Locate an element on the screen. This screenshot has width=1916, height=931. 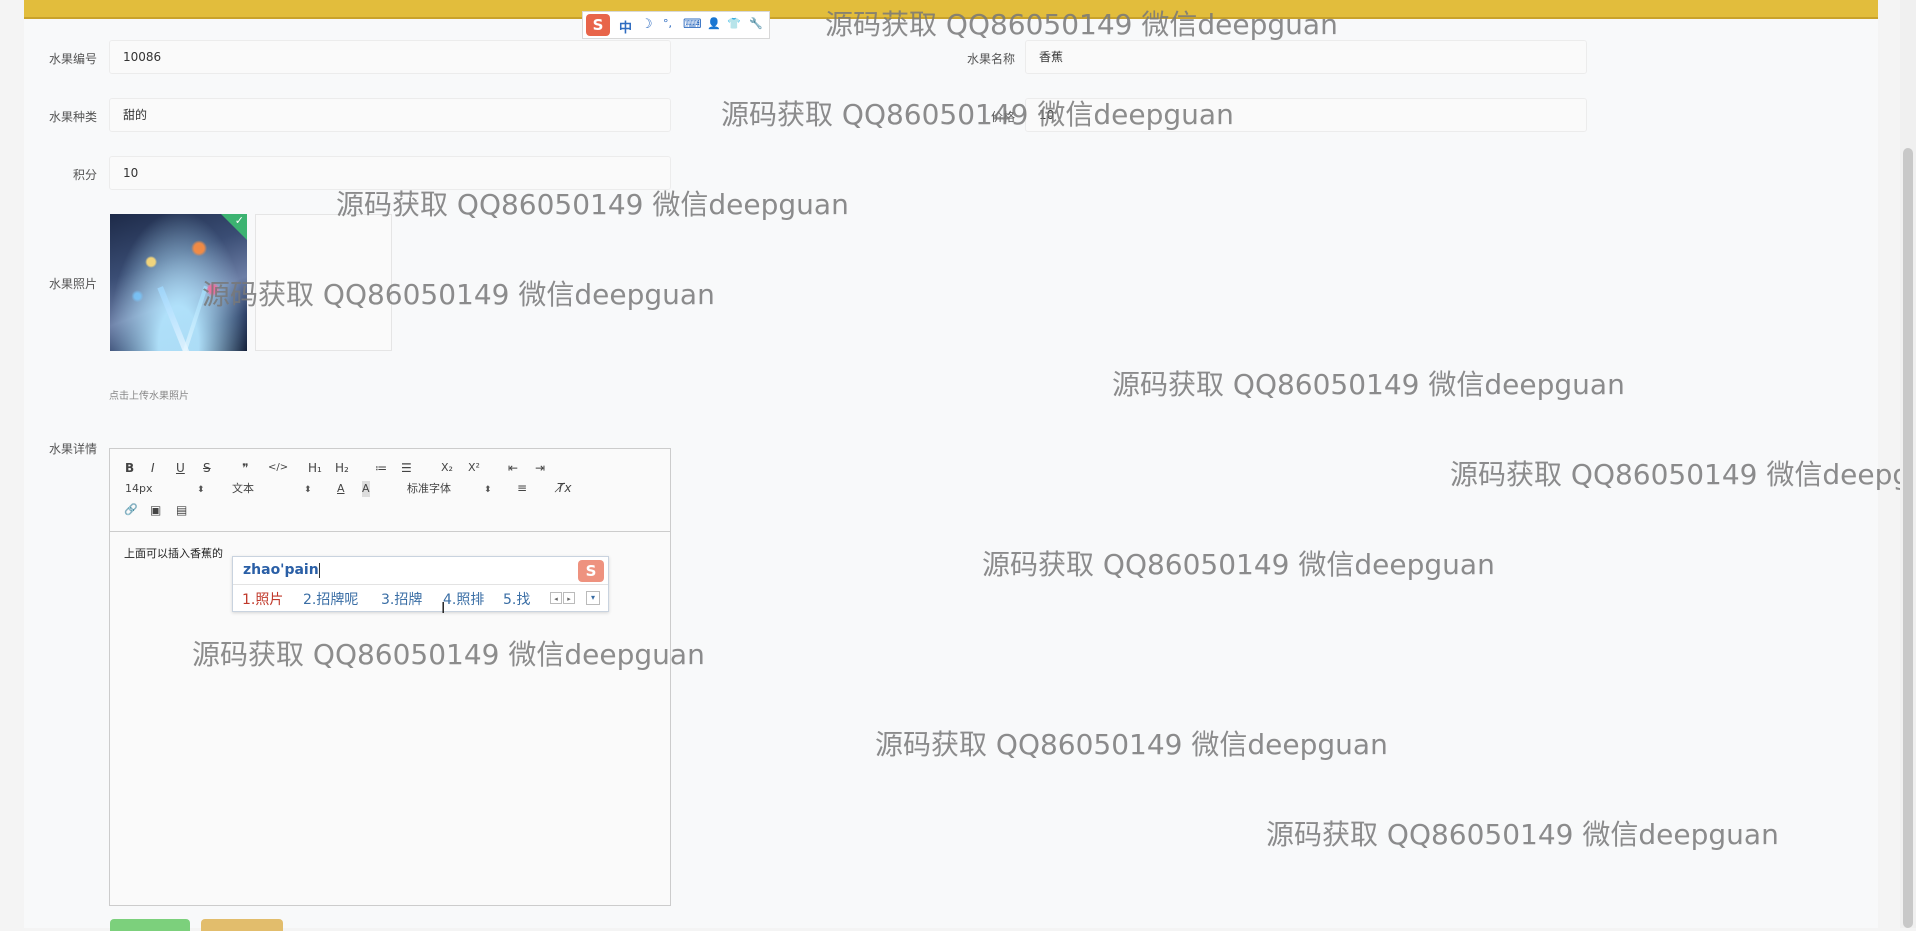
font-size-select: 14px is located at coordinates (139, 489).